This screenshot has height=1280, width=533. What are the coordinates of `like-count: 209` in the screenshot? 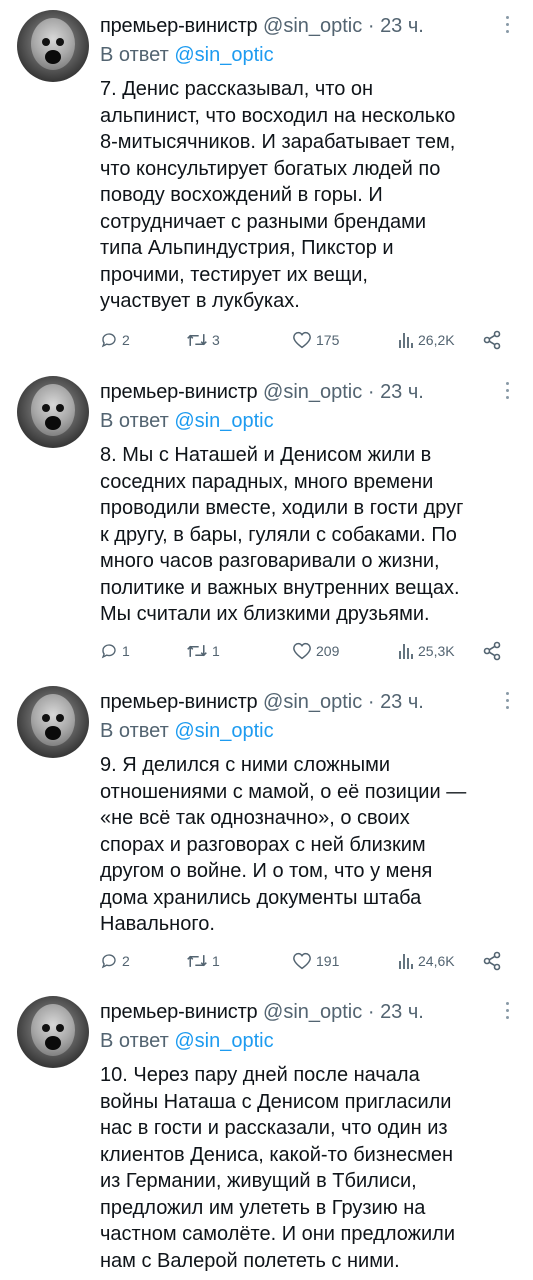 It's located at (328, 651).